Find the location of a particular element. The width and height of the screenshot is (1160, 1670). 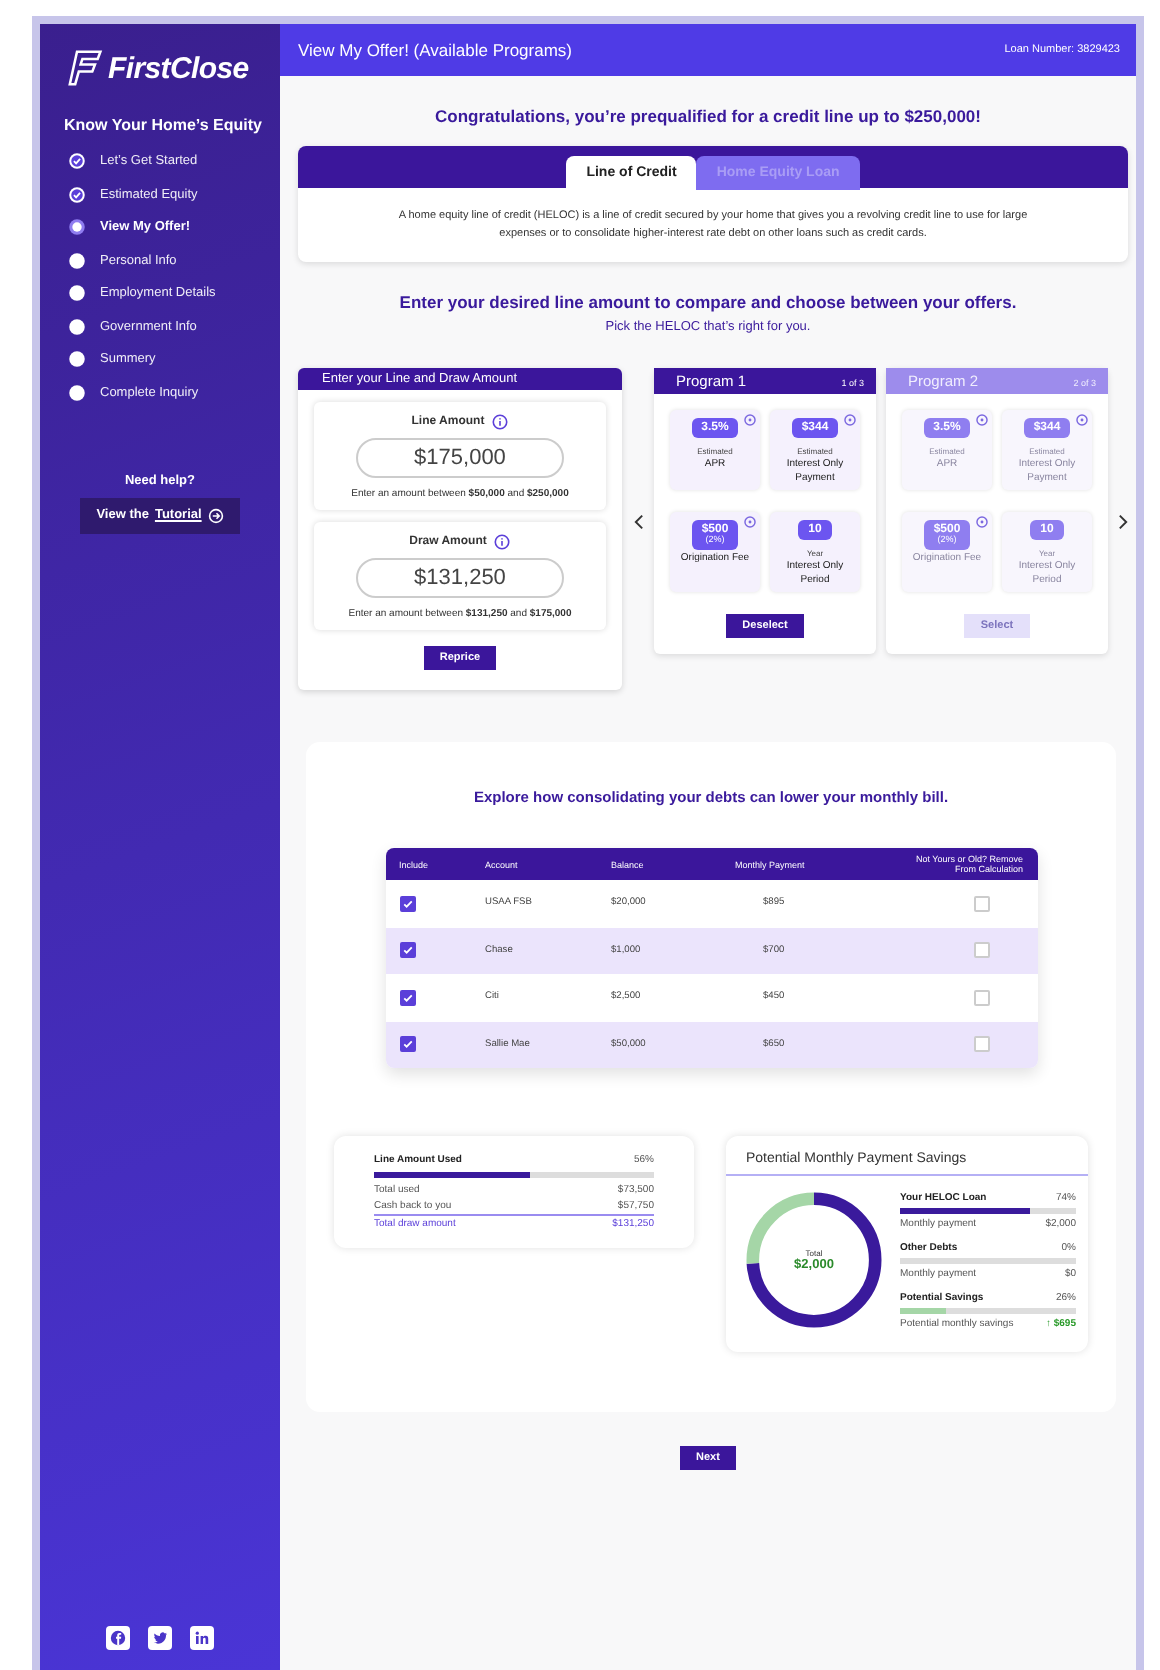

headline: Congratulations, you’re prequalified for a credit line up to $250,000! is located at coordinates (707, 116).